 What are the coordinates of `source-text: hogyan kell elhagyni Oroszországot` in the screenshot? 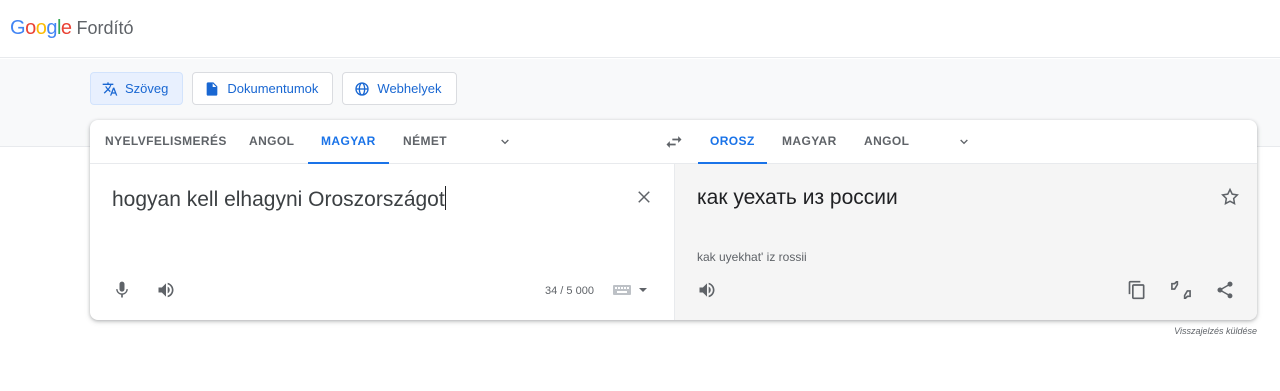 It's located at (278, 199).